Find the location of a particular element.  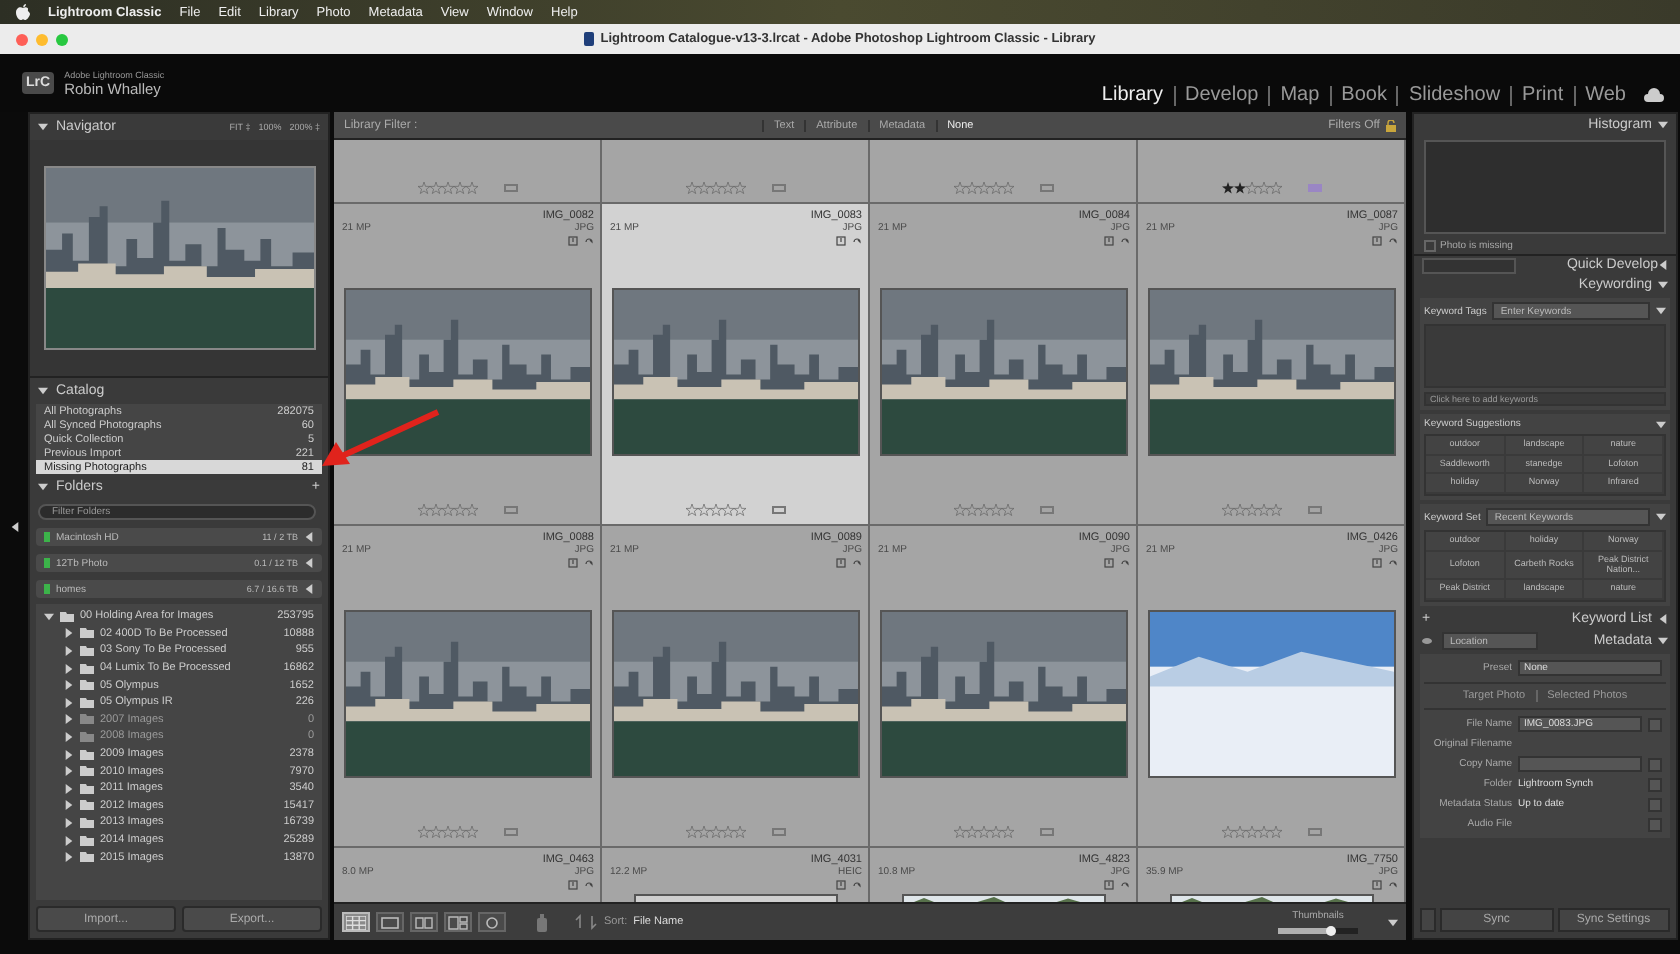

apple-icon is located at coordinates (23, 12).